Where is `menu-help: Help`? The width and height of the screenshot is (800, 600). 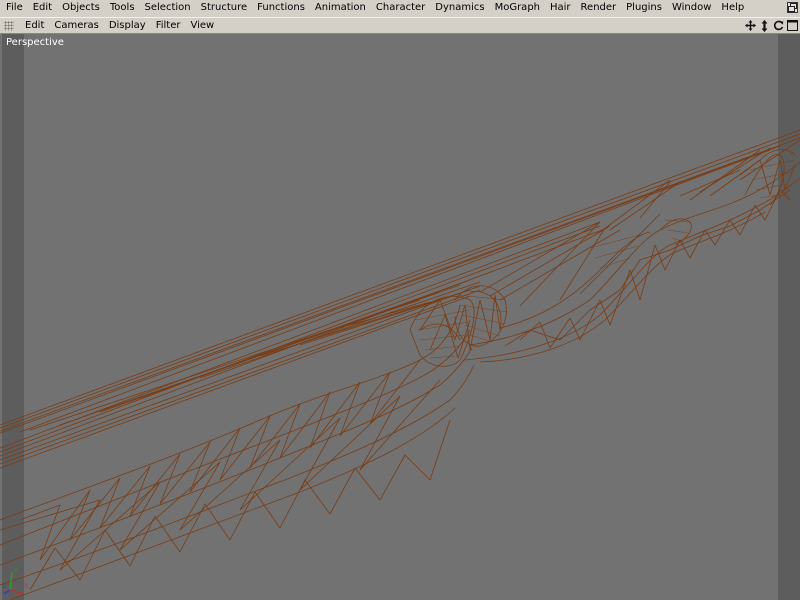 menu-help: Help is located at coordinates (732, 8).